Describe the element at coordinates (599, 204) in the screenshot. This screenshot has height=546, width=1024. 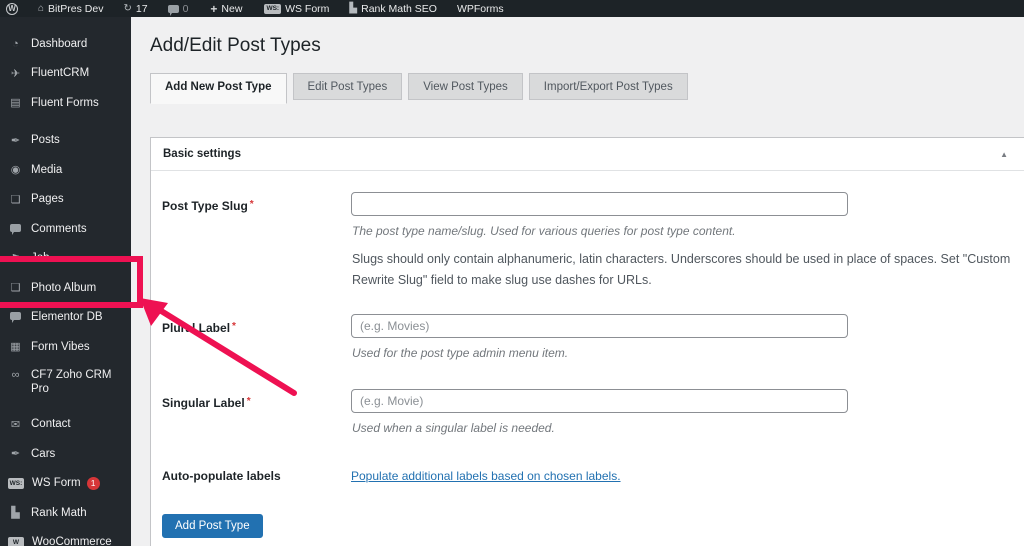
I see `post-type-slug-input` at that location.